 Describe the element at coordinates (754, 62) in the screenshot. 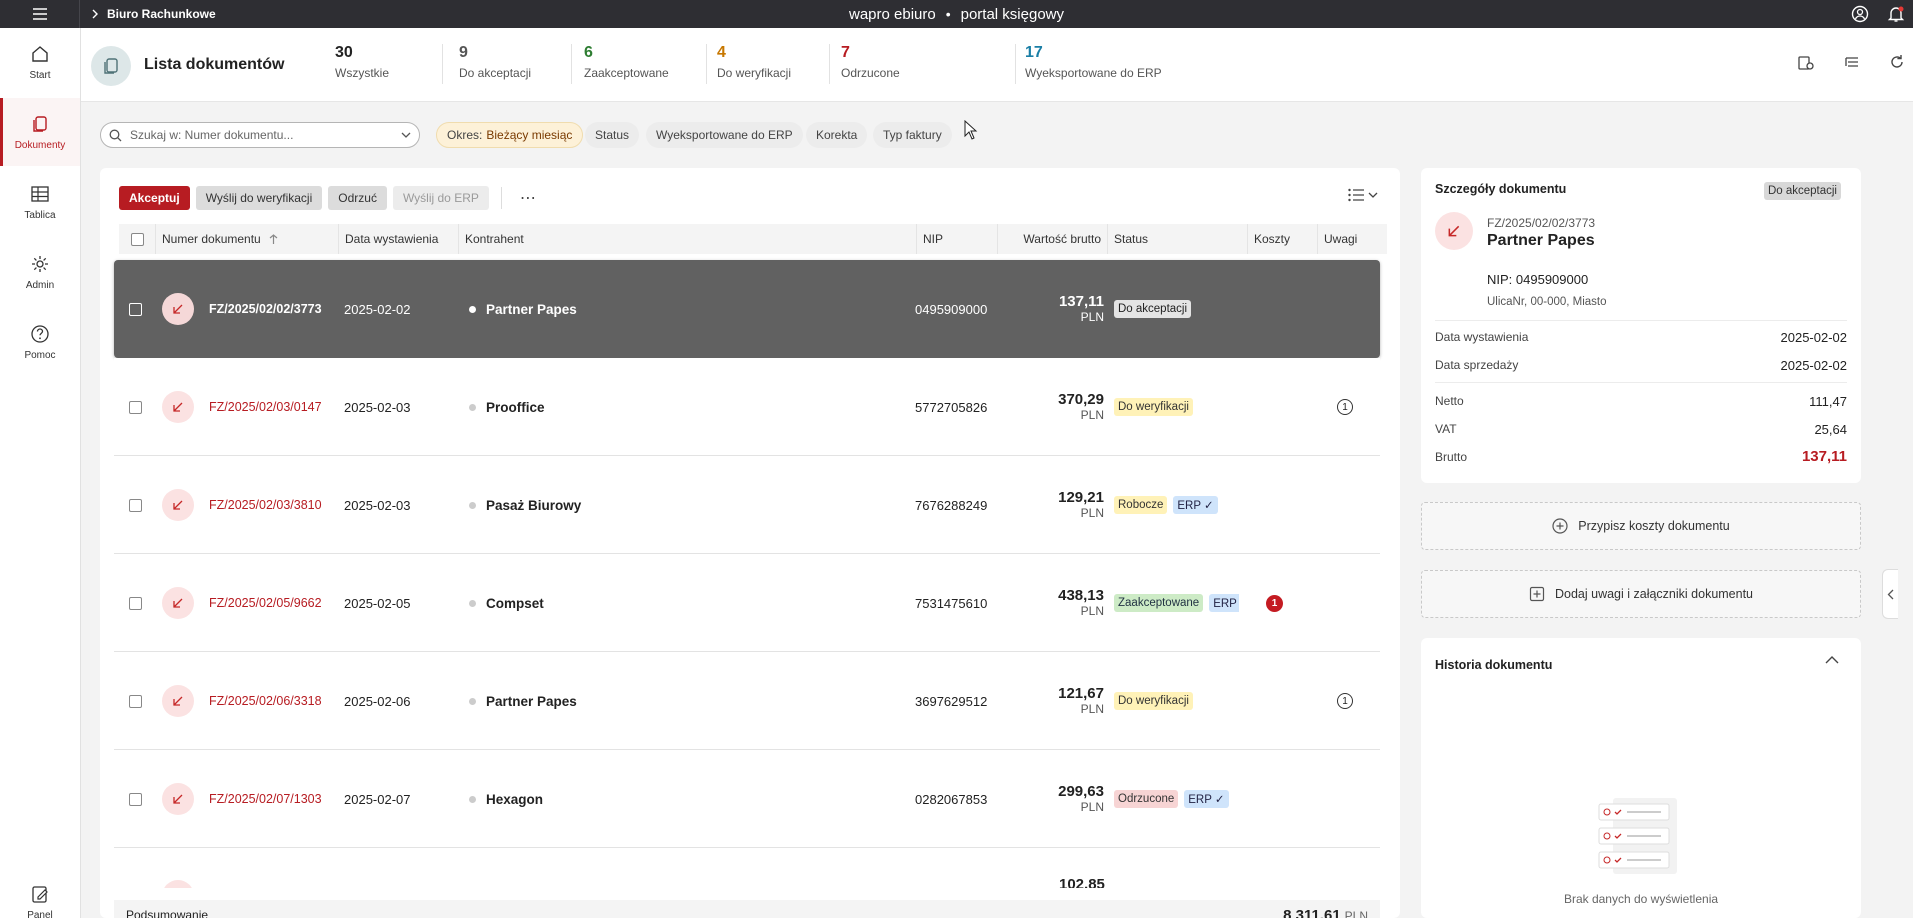

I see `stat-to-verify: 4 Do weryfikacji` at that location.